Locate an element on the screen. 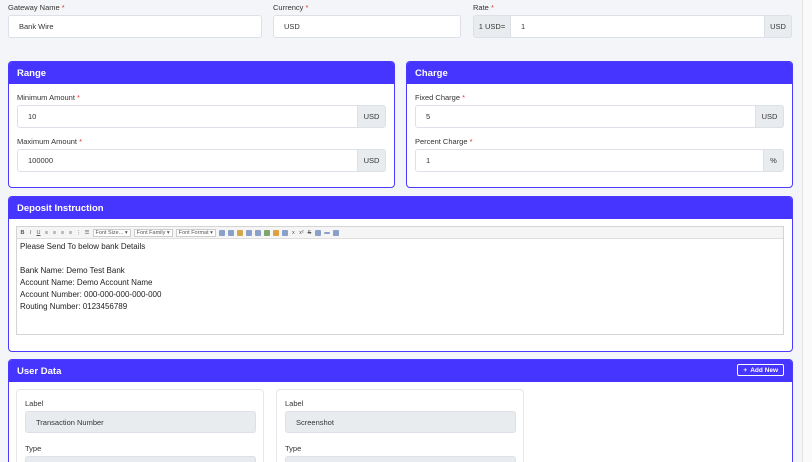  rate-label: Rate * is located at coordinates (483, 7).